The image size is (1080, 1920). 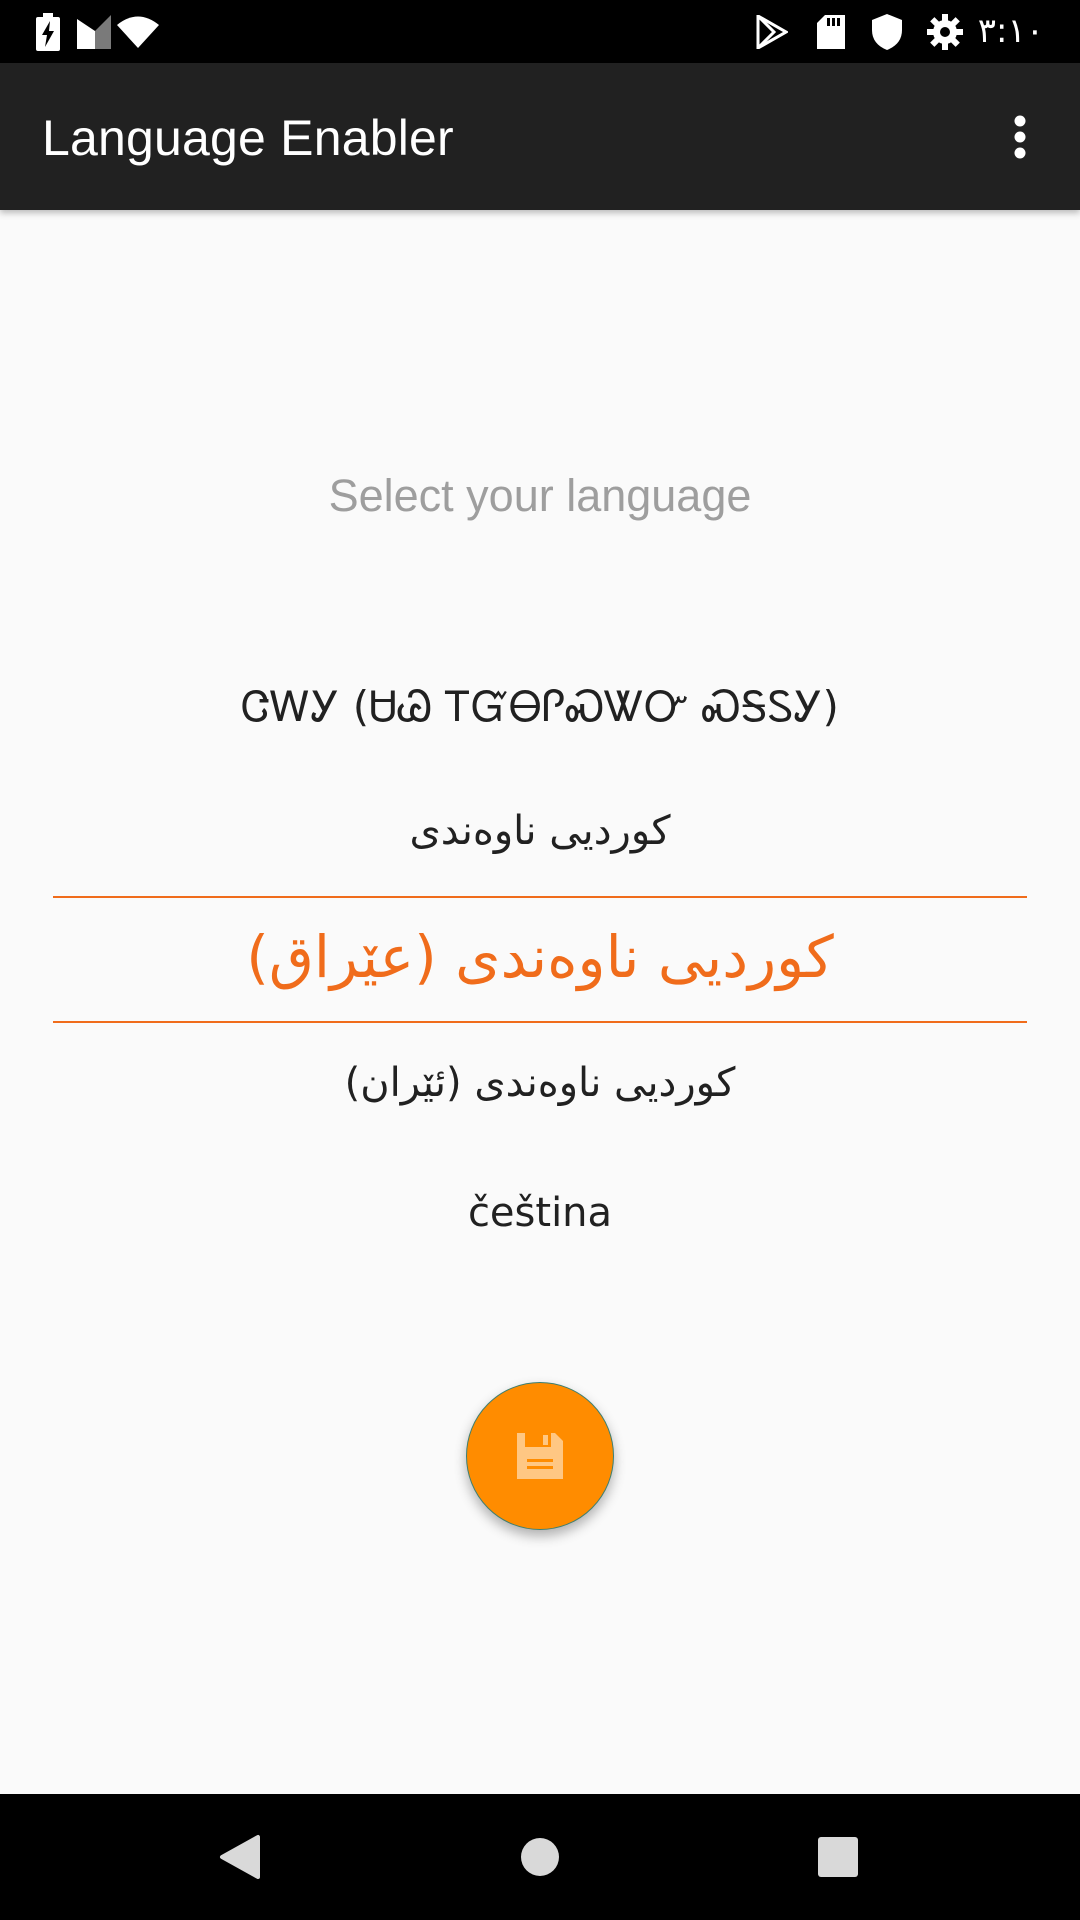 I want to click on settings-gear-icon, so click(x=945, y=31).